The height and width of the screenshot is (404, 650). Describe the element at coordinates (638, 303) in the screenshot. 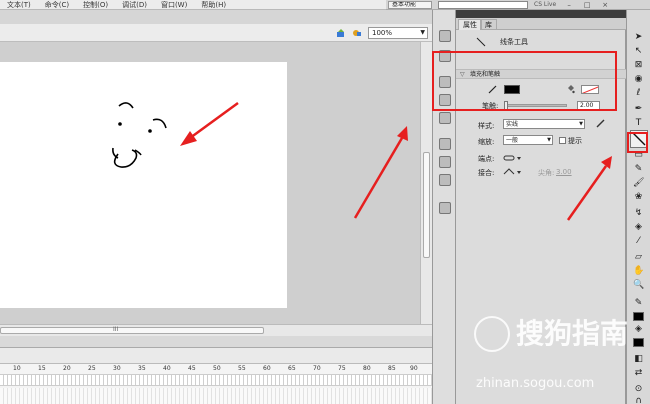

I see `stroke-color-pencil-icon: ✎` at that location.